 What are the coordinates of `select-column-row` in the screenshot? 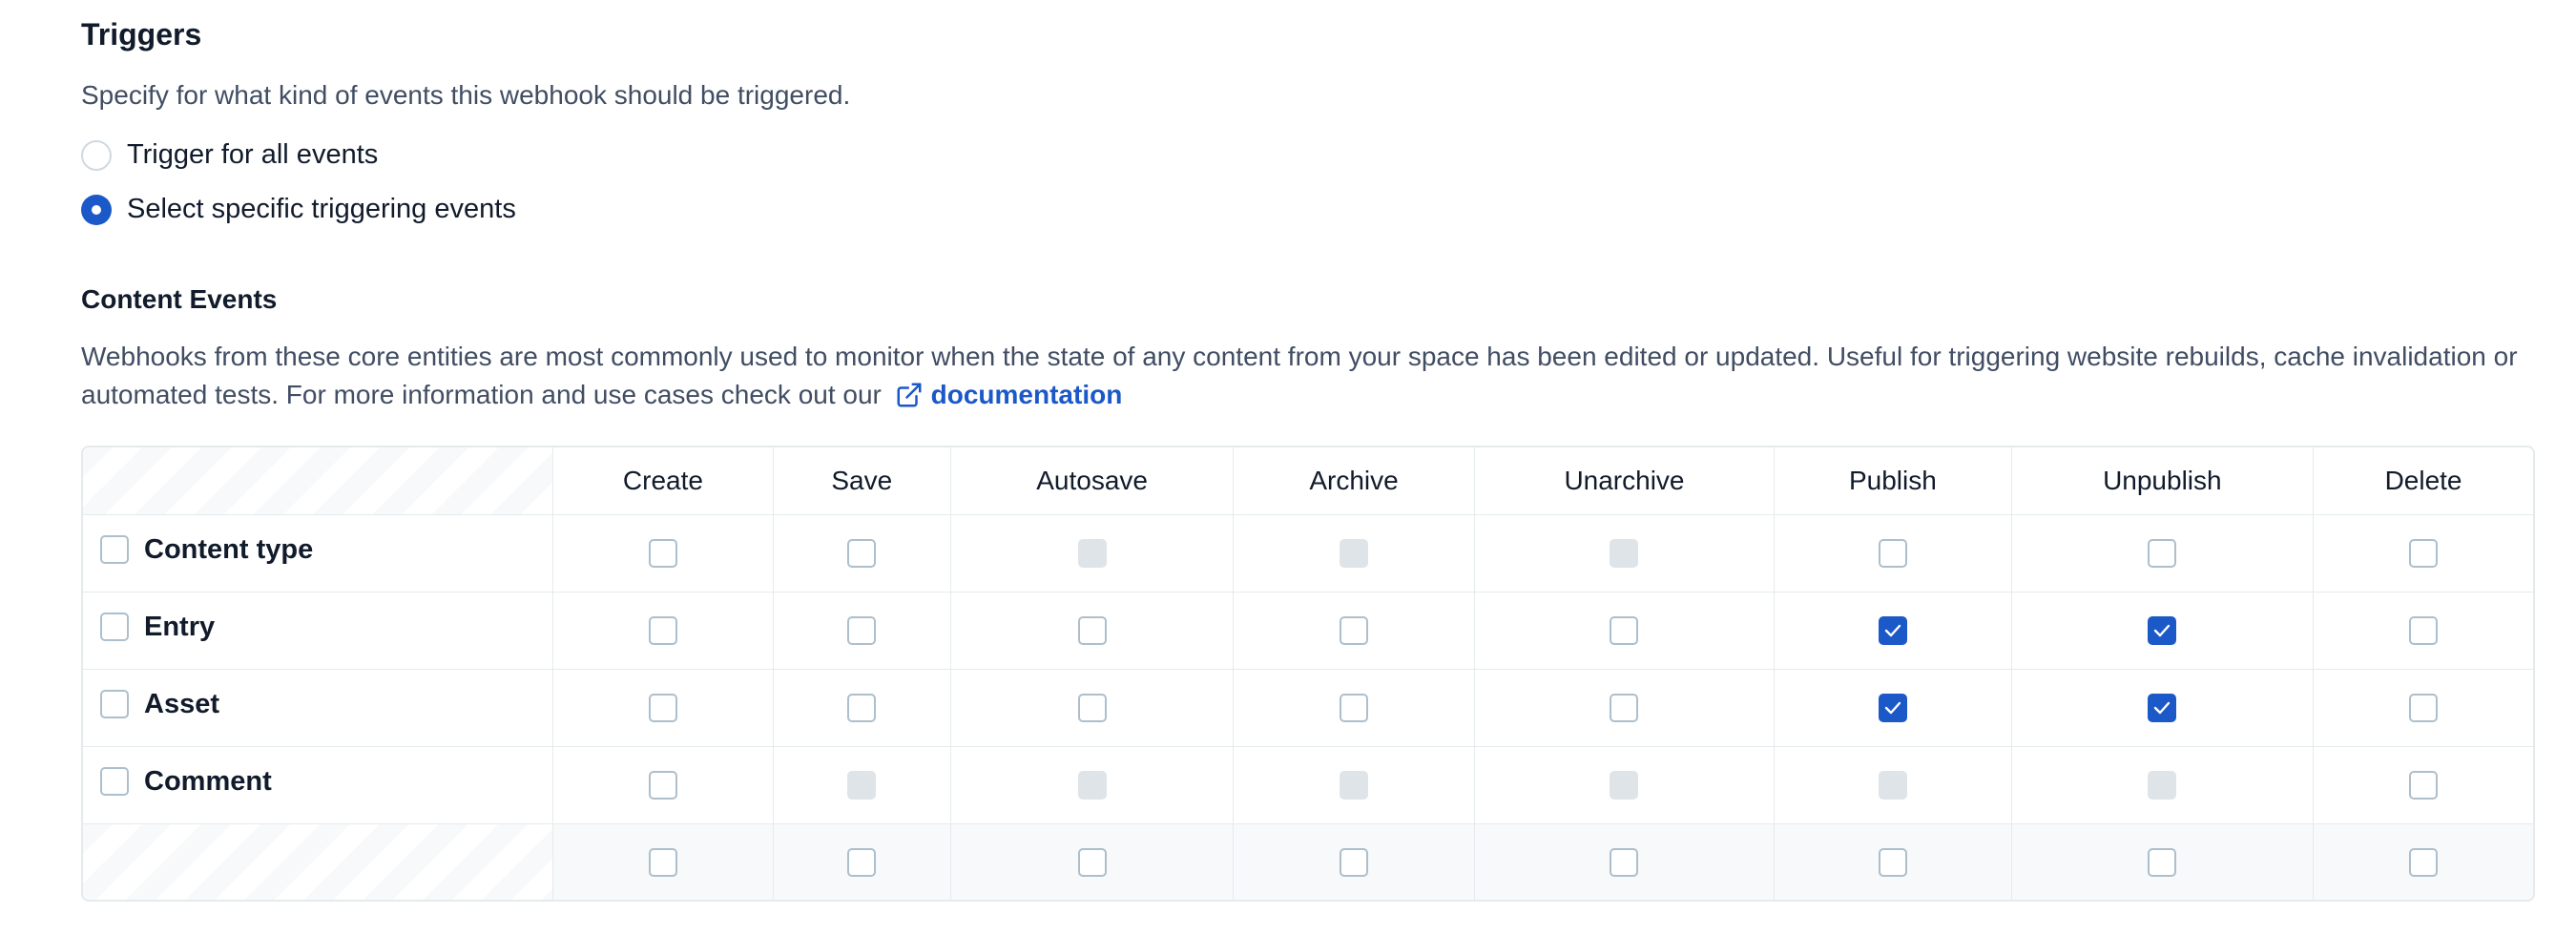 It's located at (1308, 861).